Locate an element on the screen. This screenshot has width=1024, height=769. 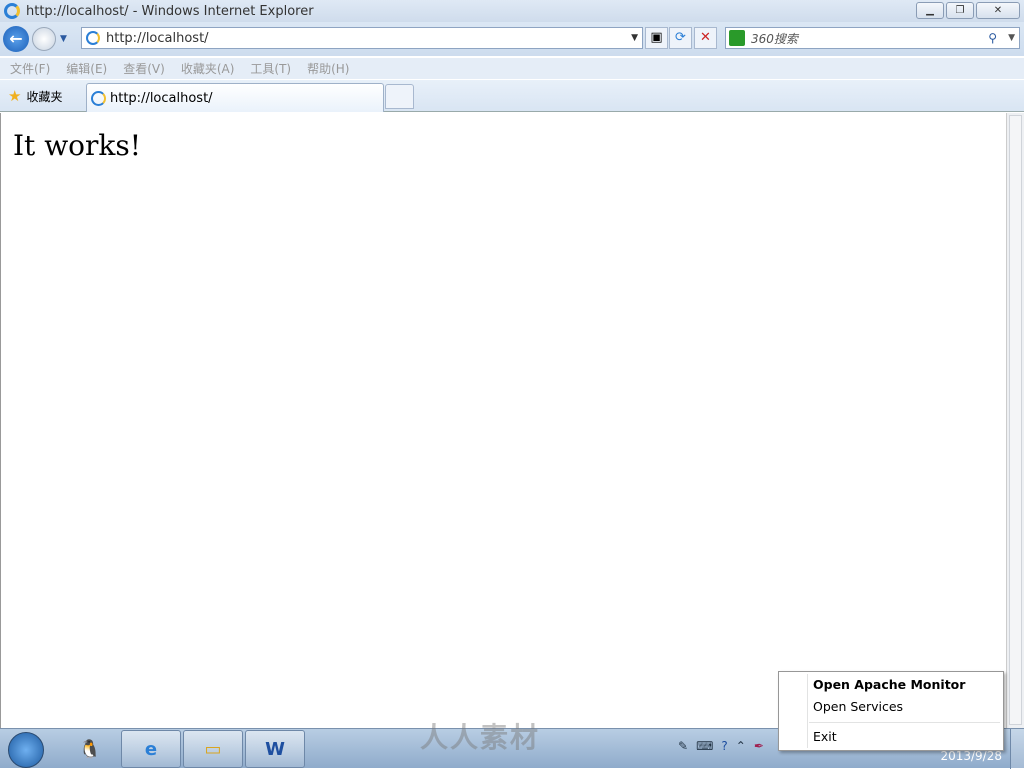
menu-favorites: 收藏夹(A) is located at coordinates (208, 68).